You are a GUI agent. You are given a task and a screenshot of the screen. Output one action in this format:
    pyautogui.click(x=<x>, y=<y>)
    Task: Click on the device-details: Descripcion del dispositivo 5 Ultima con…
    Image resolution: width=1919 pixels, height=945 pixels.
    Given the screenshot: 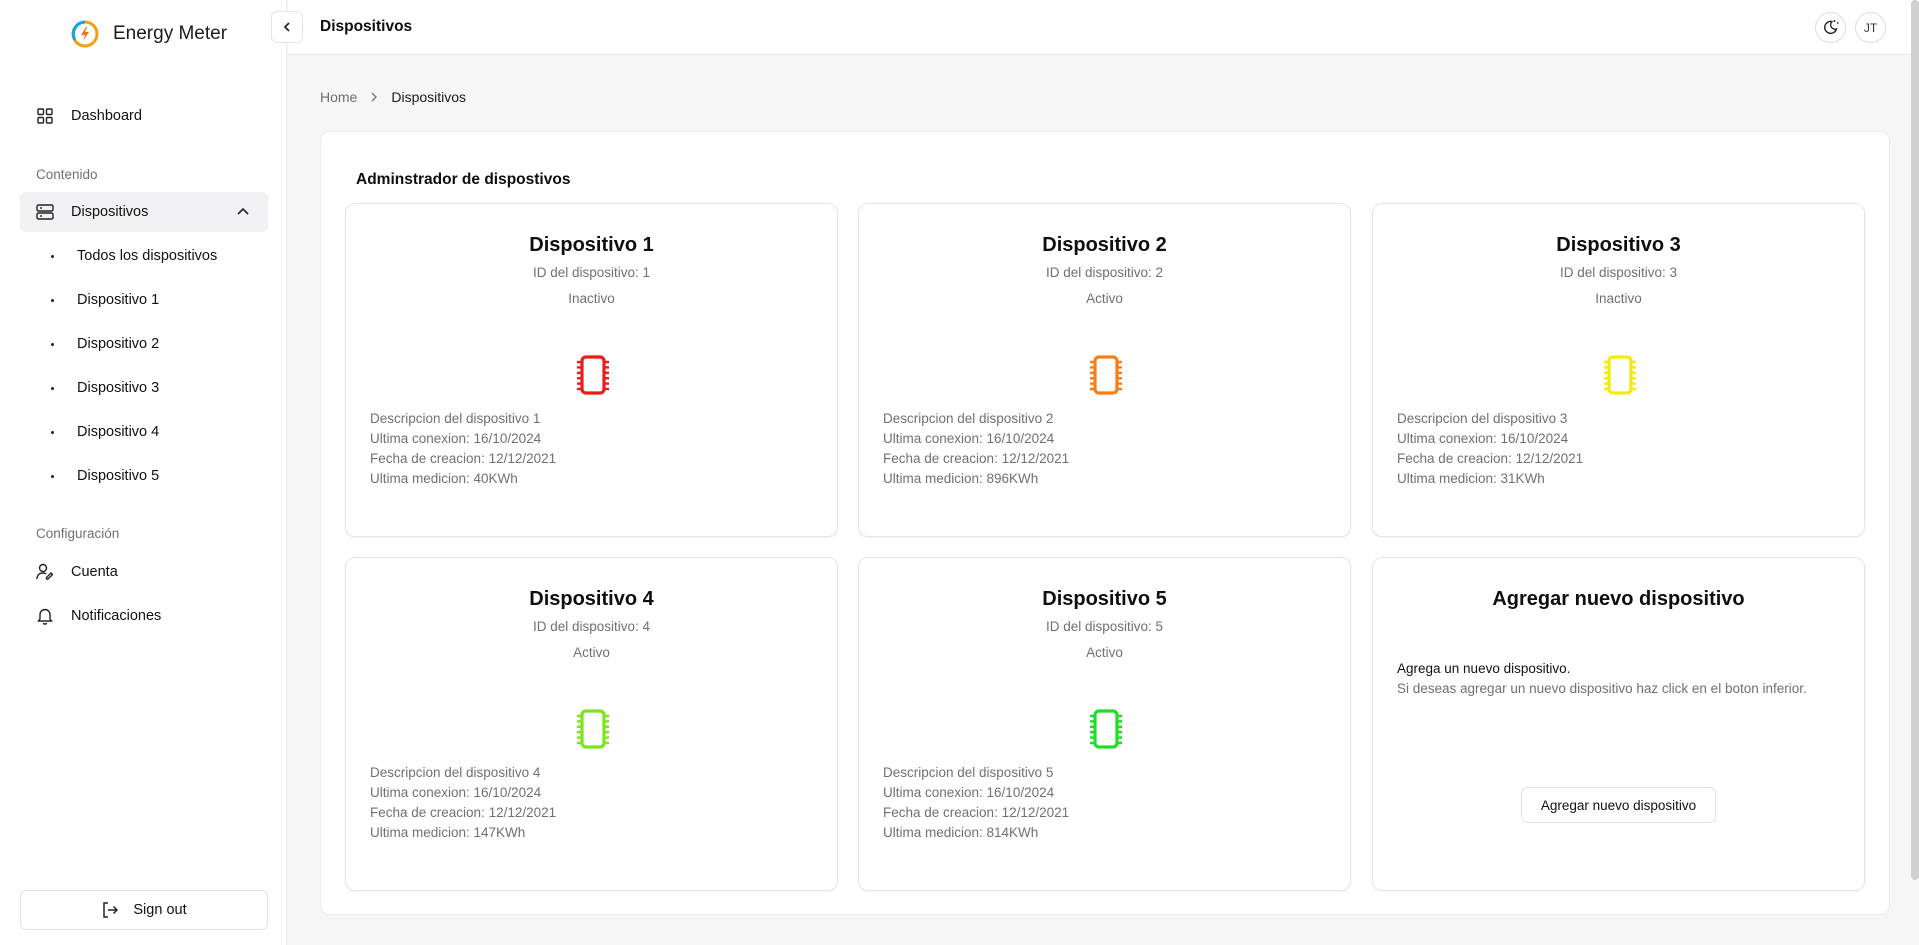 What is the action you would take?
    pyautogui.click(x=976, y=803)
    